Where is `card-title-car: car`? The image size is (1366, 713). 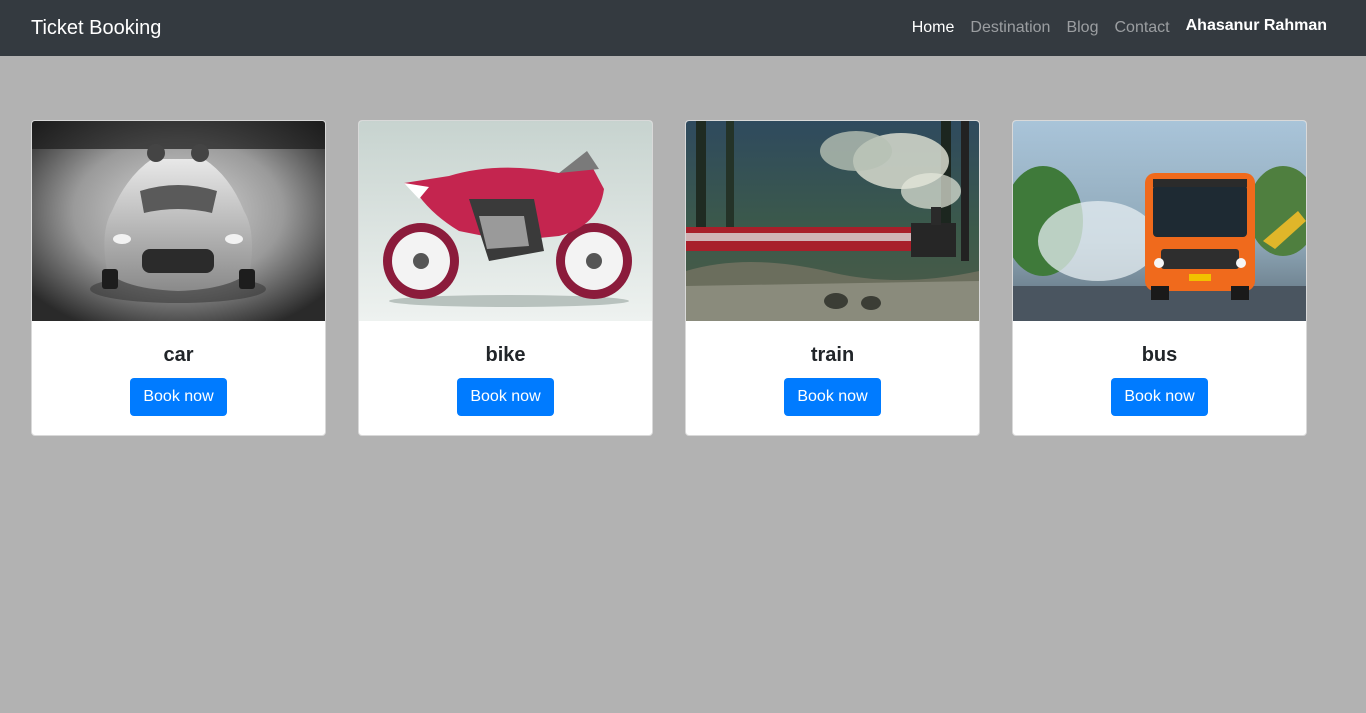 card-title-car: car is located at coordinates (178, 355).